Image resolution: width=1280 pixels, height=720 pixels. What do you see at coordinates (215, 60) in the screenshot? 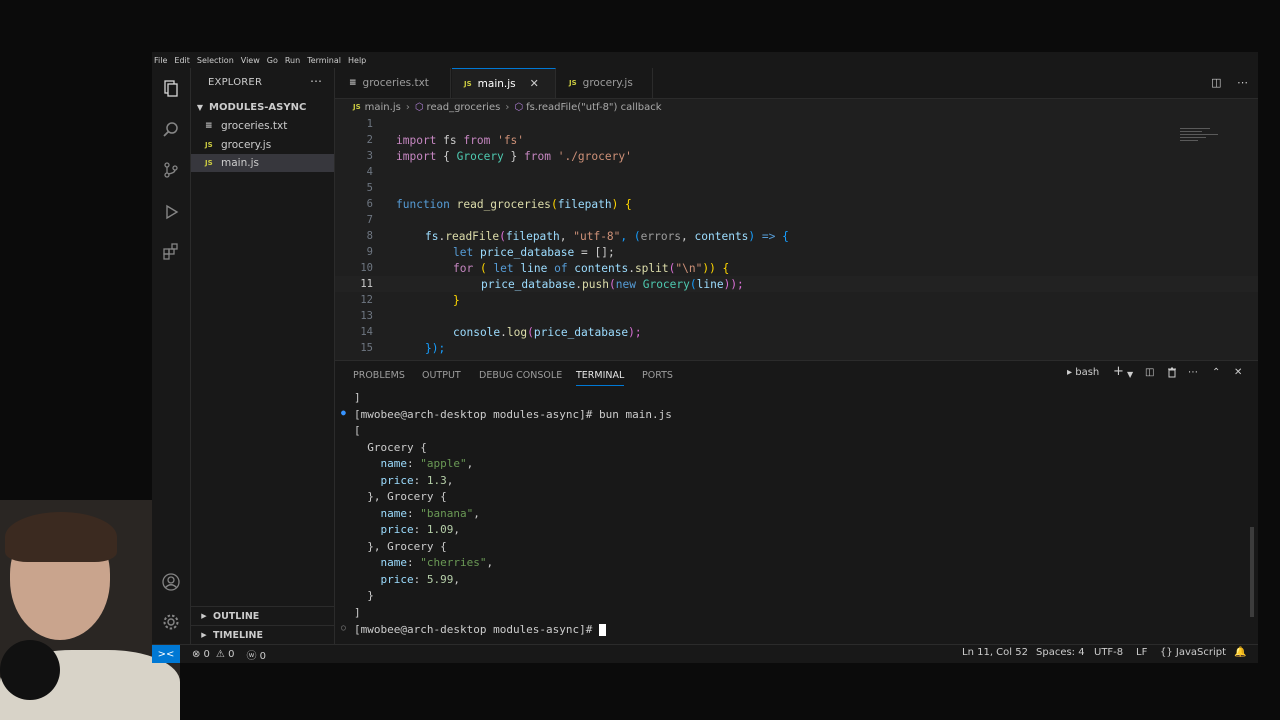
I see `menu-selection: Selection` at bounding box center [215, 60].